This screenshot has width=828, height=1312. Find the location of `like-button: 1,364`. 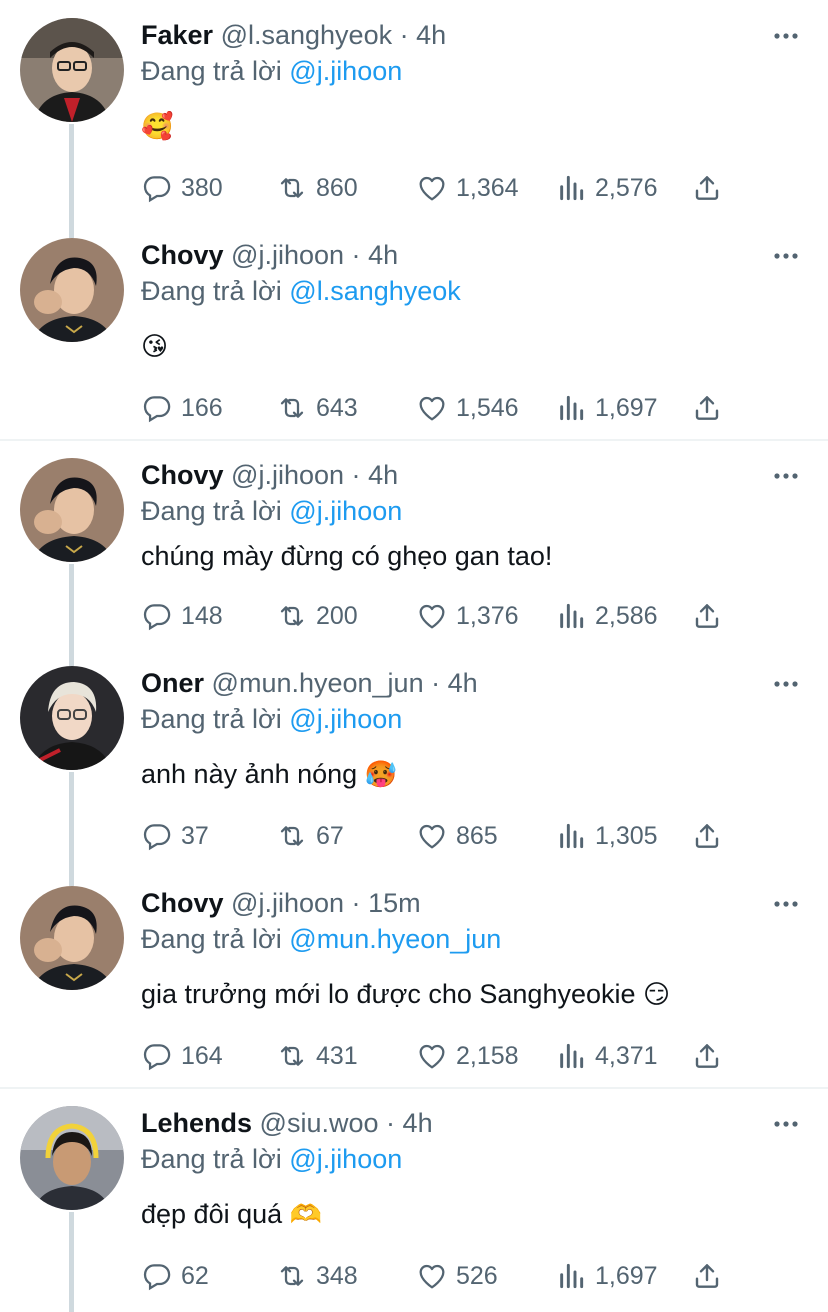

like-button: 1,364 is located at coordinates (467, 188).